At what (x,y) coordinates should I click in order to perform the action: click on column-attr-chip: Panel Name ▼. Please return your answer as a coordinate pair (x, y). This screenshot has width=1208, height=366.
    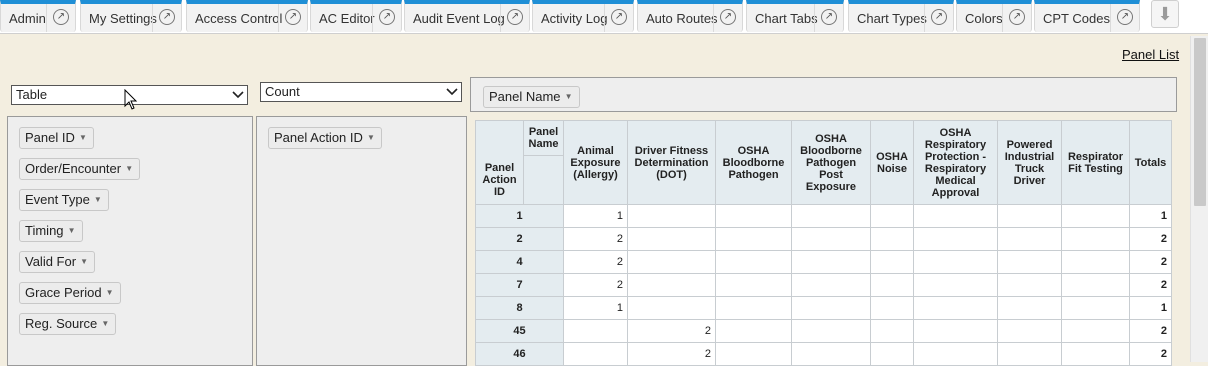
    Looking at the image, I should click on (531, 97).